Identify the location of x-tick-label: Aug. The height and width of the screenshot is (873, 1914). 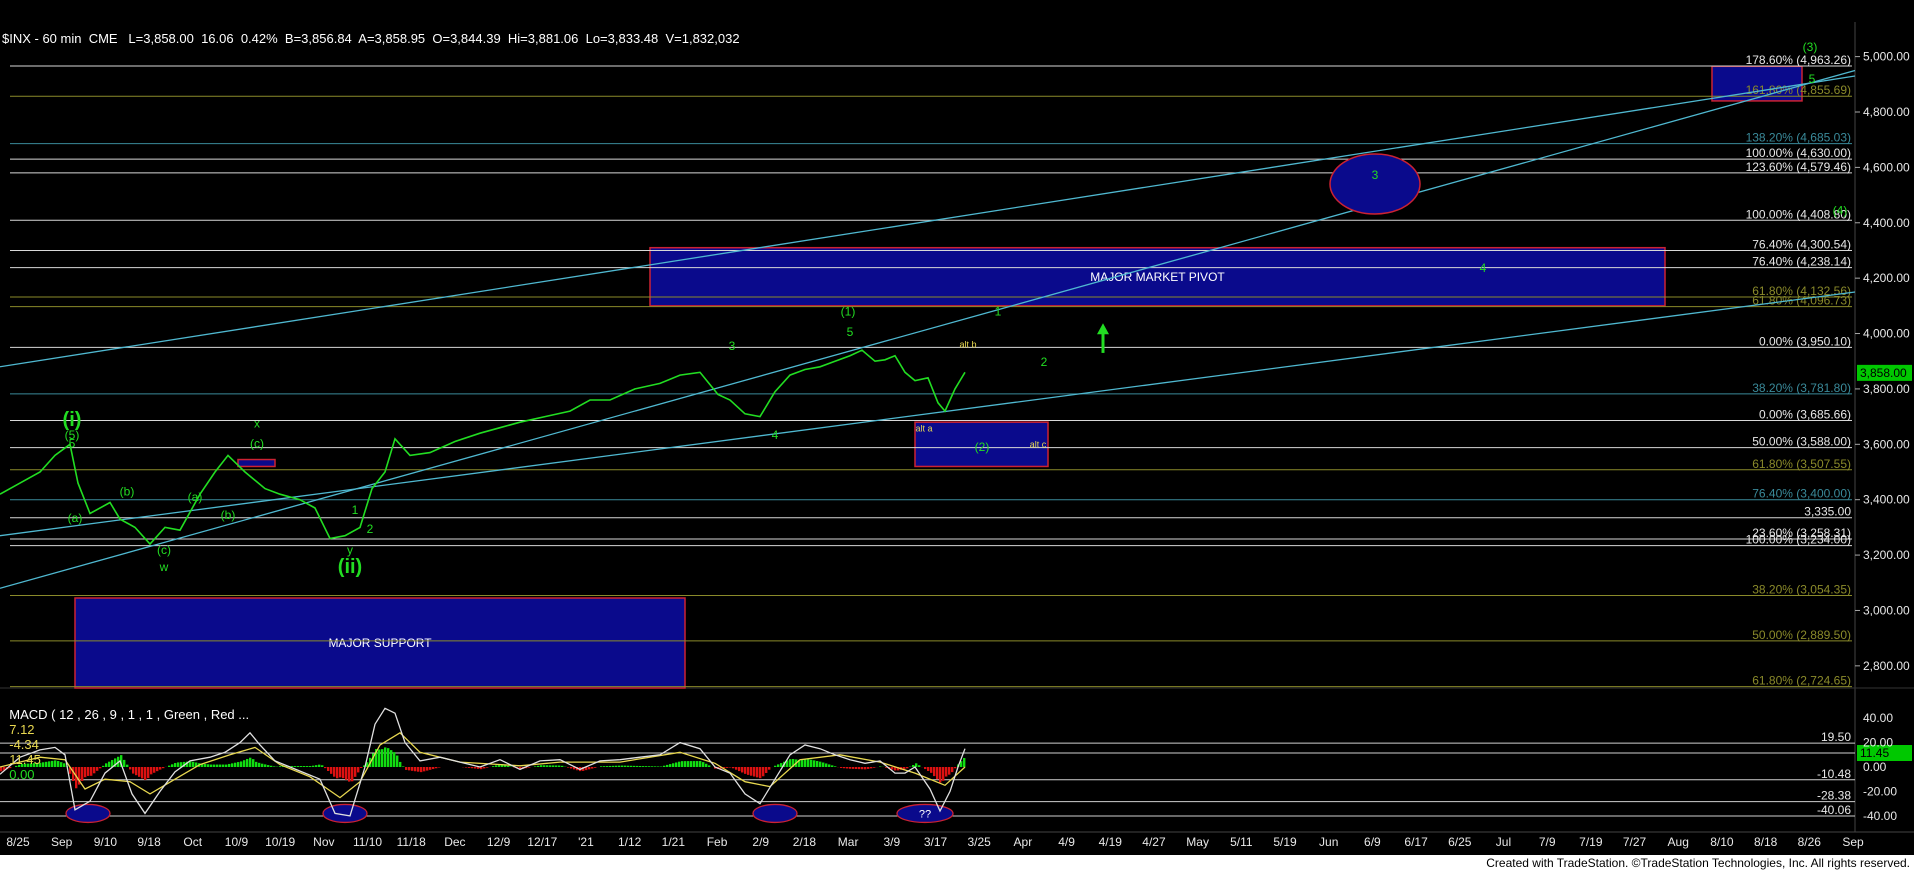
(1678, 842).